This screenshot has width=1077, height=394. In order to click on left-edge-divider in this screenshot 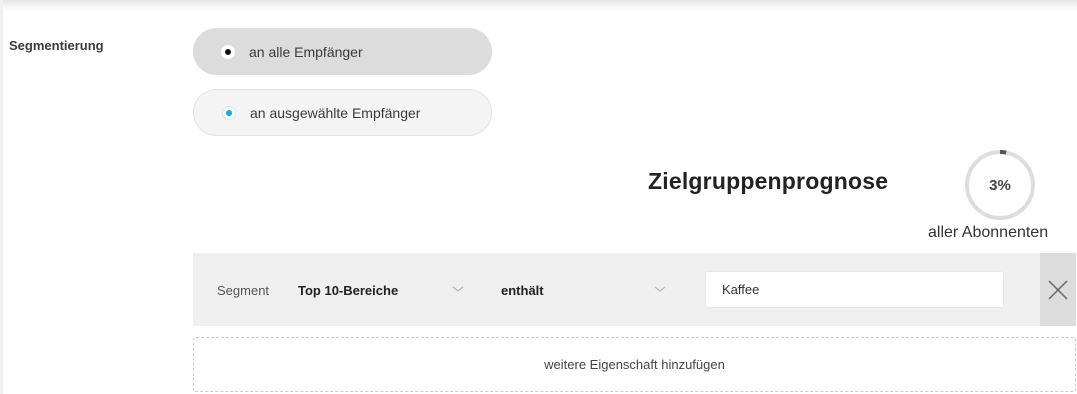, I will do `click(1, 197)`.